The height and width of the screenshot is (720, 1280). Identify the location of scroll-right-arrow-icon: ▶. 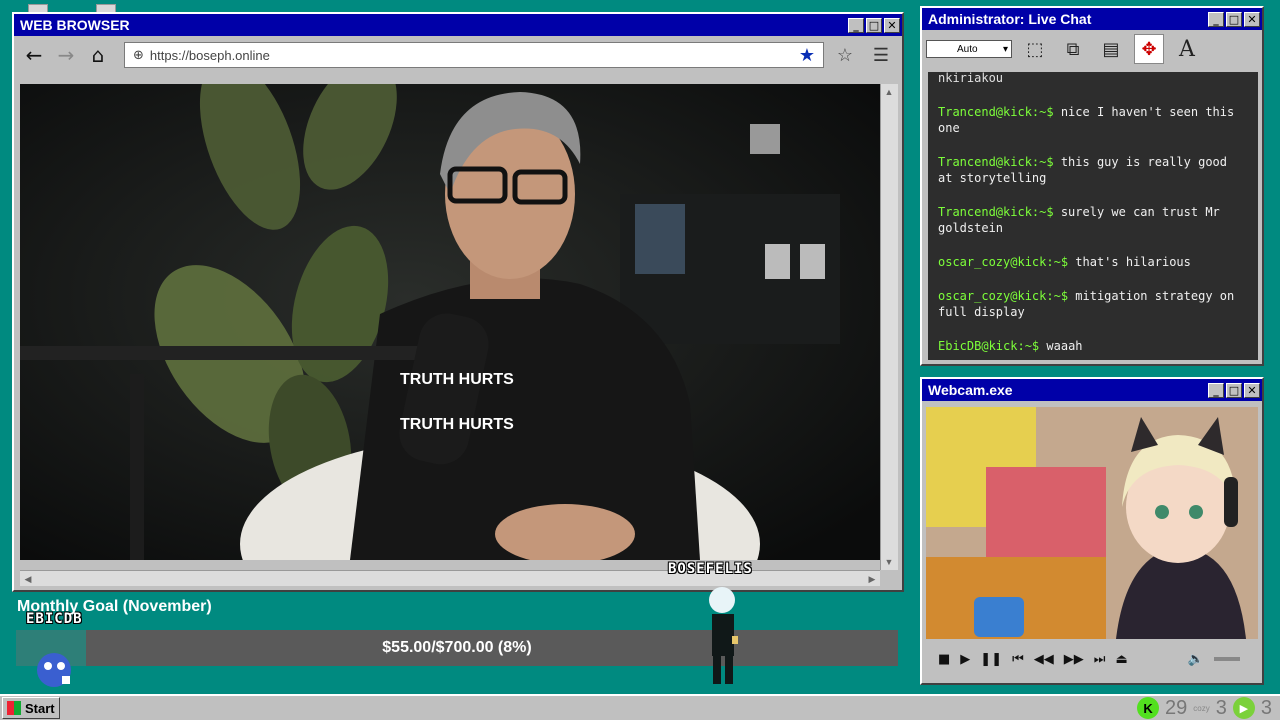
(872, 579).